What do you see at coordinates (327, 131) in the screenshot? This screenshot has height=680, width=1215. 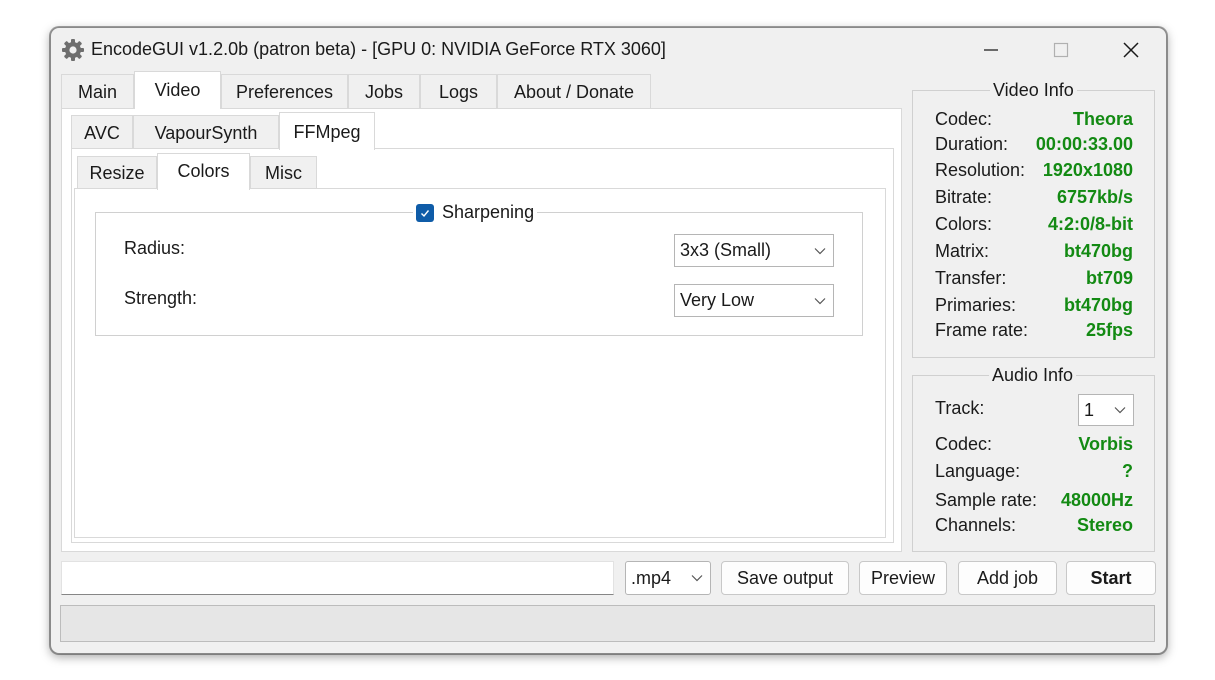 I see `tab-ffmpeg: FFMpeg` at bounding box center [327, 131].